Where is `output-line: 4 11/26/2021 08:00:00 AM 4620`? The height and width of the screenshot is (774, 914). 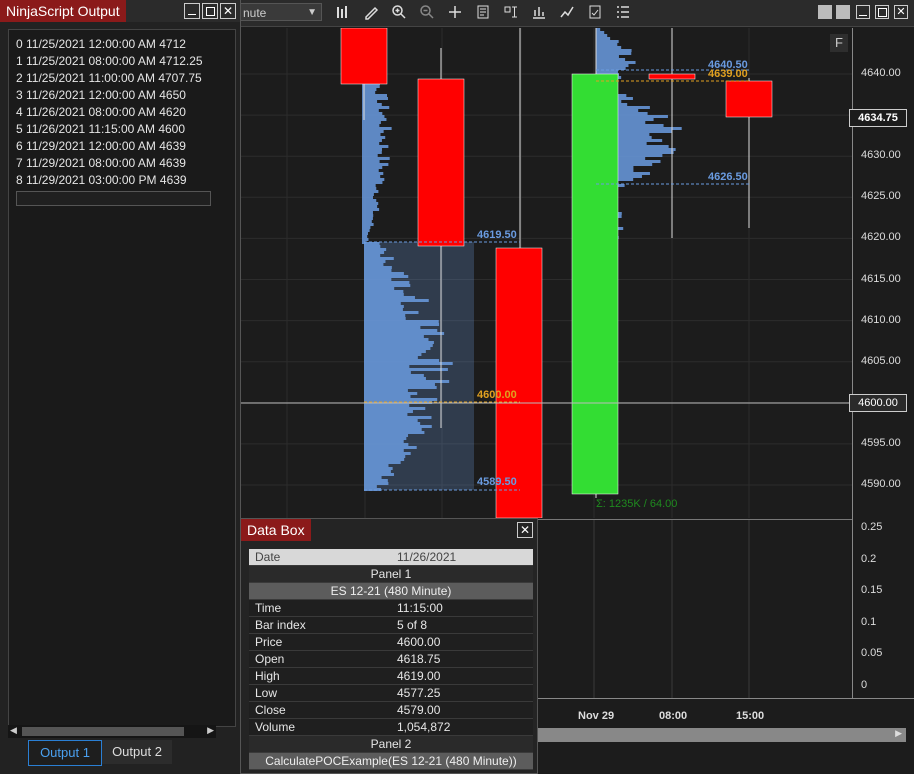
output-line: 4 11/26/2021 08:00:00 AM 4620 is located at coordinates (101, 112).